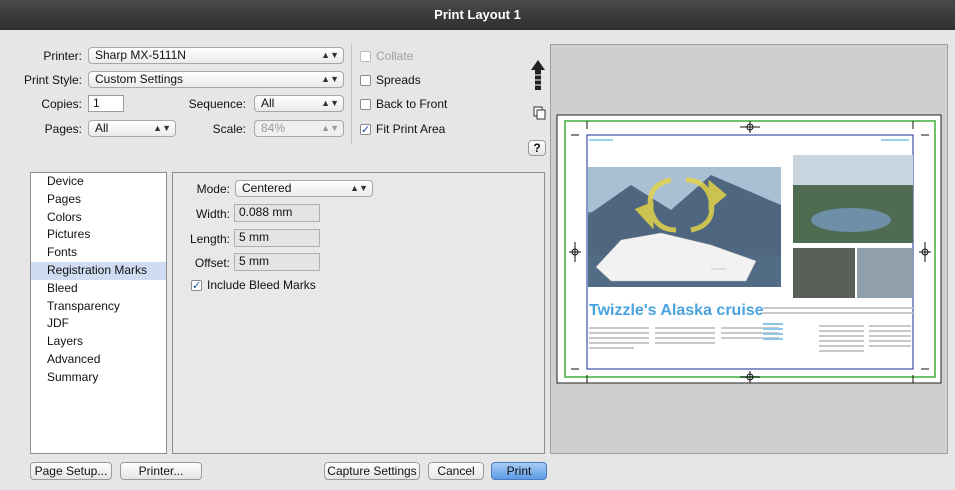  I want to click on running-head-right, so click(895, 140).